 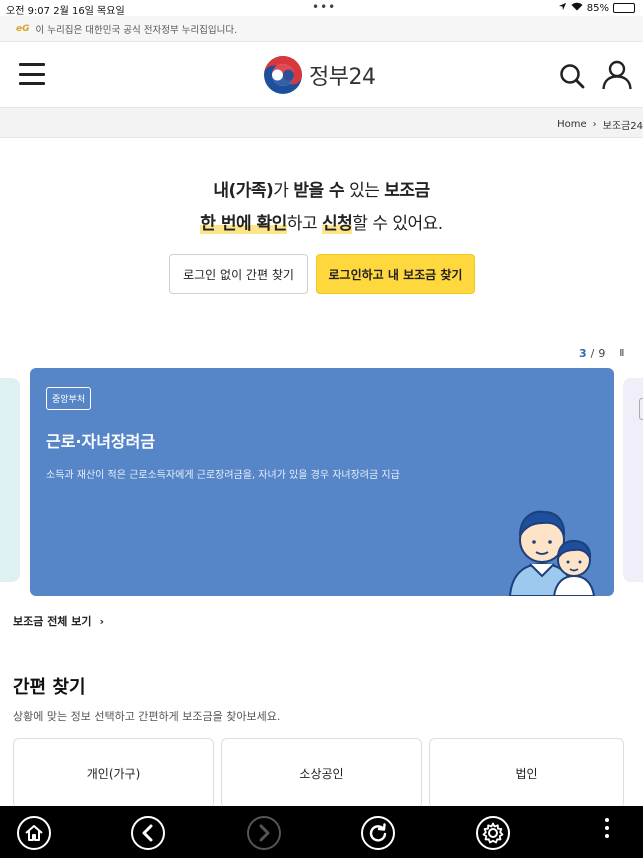 I want to click on quick-find-categories: 개인(가구) 소상공인 법인, so click(x=318, y=773).